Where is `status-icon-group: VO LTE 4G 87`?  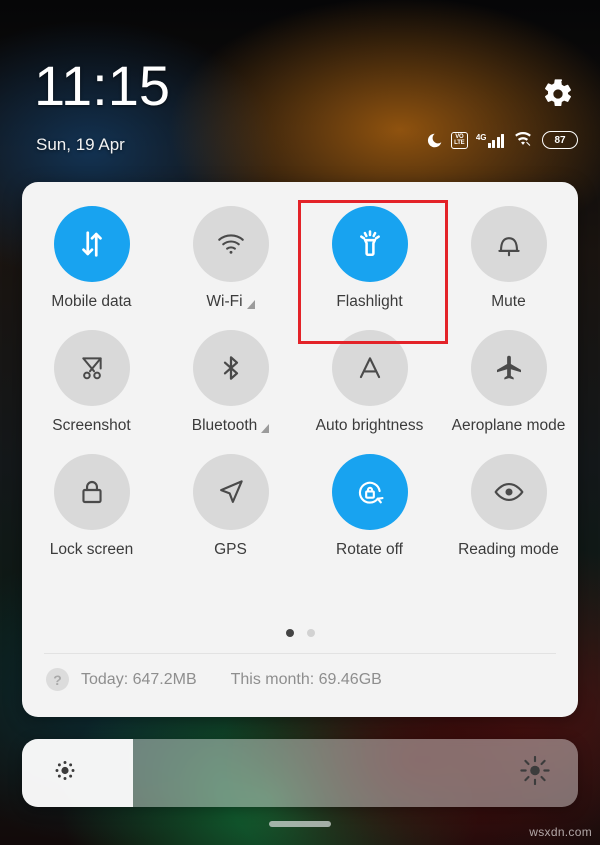 status-icon-group: VO LTE 4G 87 is located at coordinates (502, 140).